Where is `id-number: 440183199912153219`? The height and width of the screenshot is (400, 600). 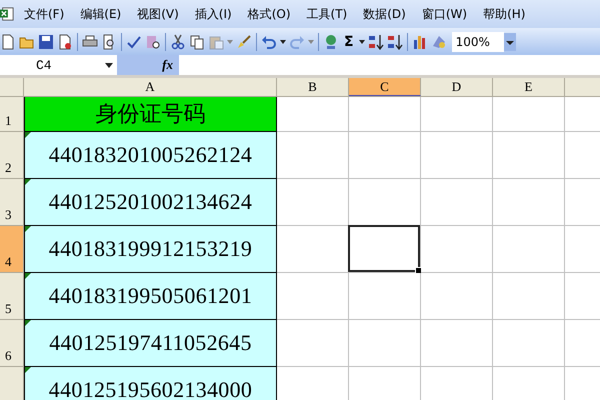
id-number: 440183199912153219 is located at coordinates (150, 249).